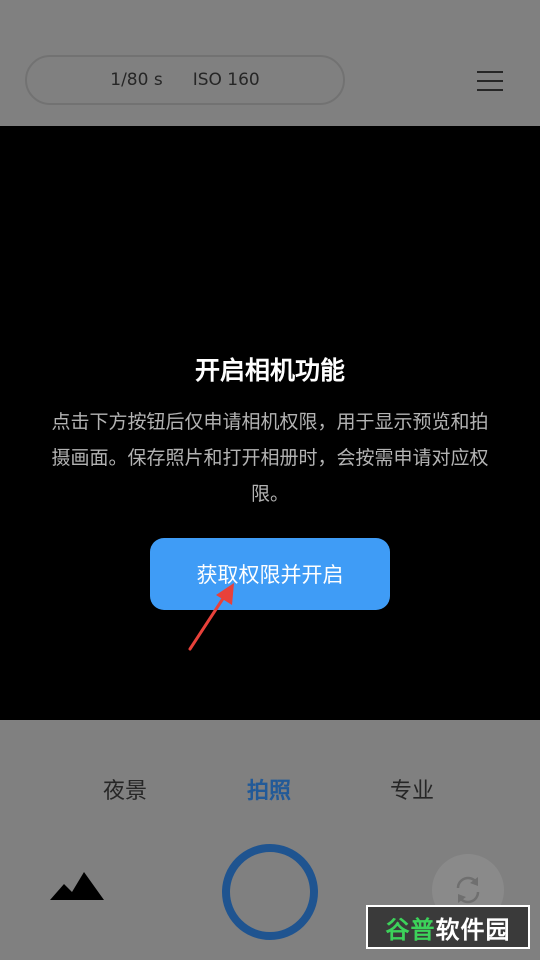 This screenshot has width=540, height=960. I want to click on site-watermark-logo: 谷普 软件园, so click(448, 927).